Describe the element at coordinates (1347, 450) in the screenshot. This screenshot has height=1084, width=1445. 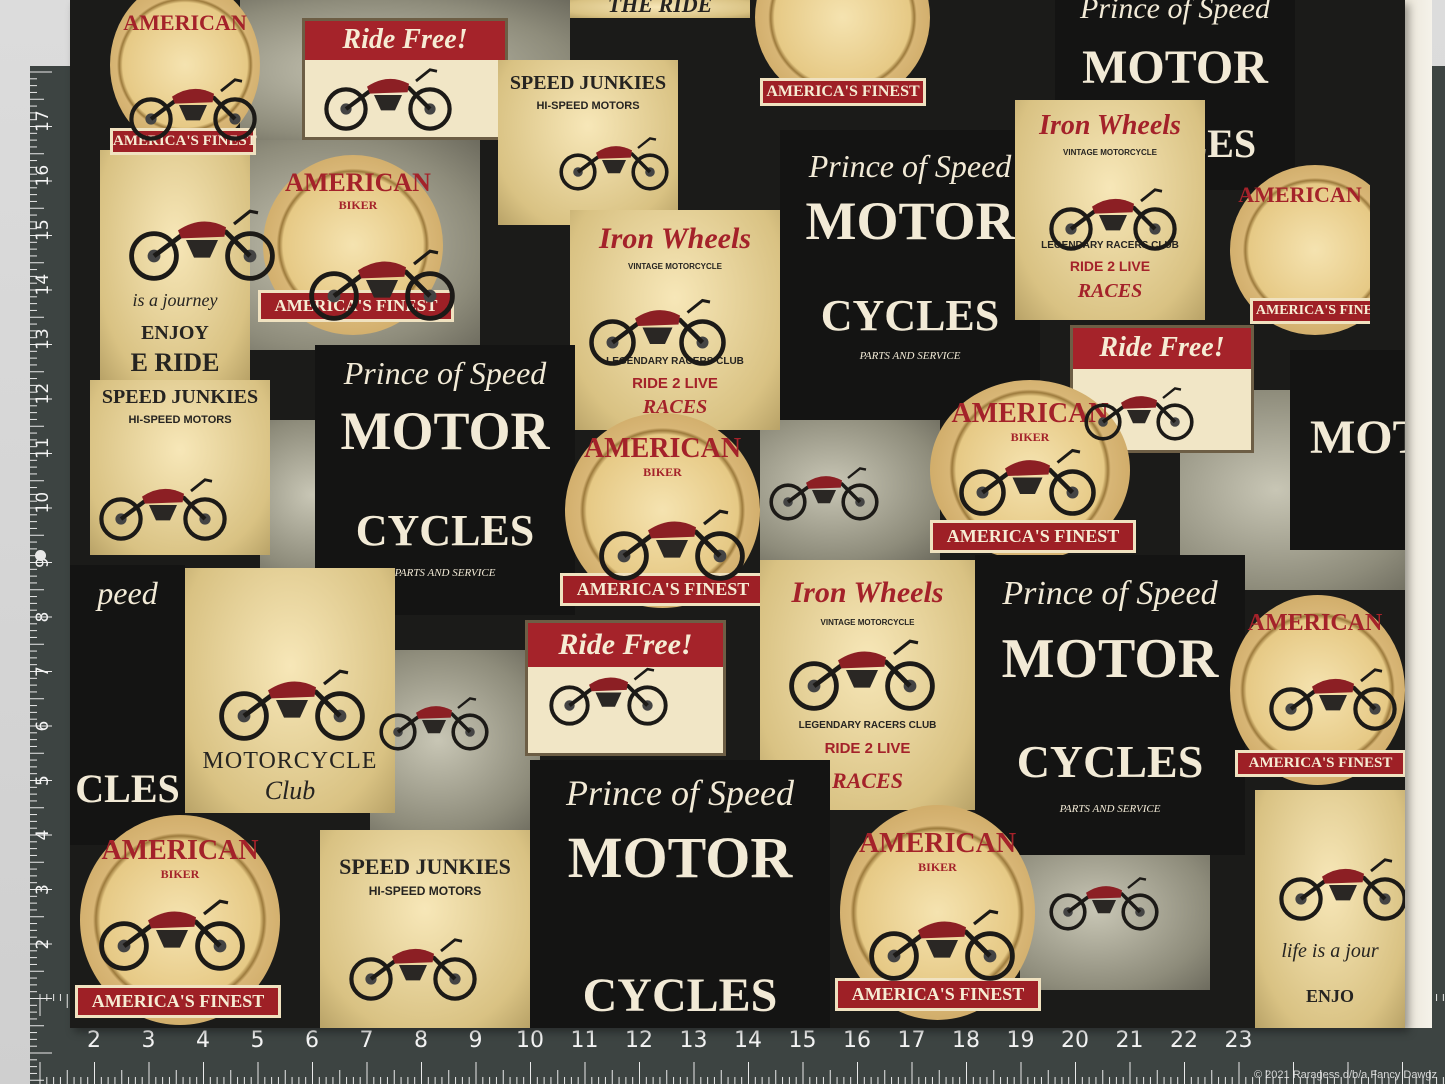
I see `prince-of-speed-panel: MOTOR` at that location.